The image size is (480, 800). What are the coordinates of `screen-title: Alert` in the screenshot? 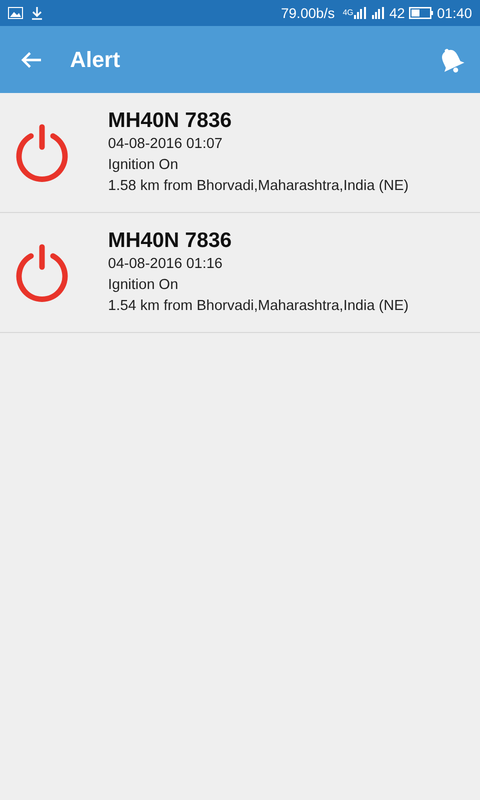 It's located at (95, 60).